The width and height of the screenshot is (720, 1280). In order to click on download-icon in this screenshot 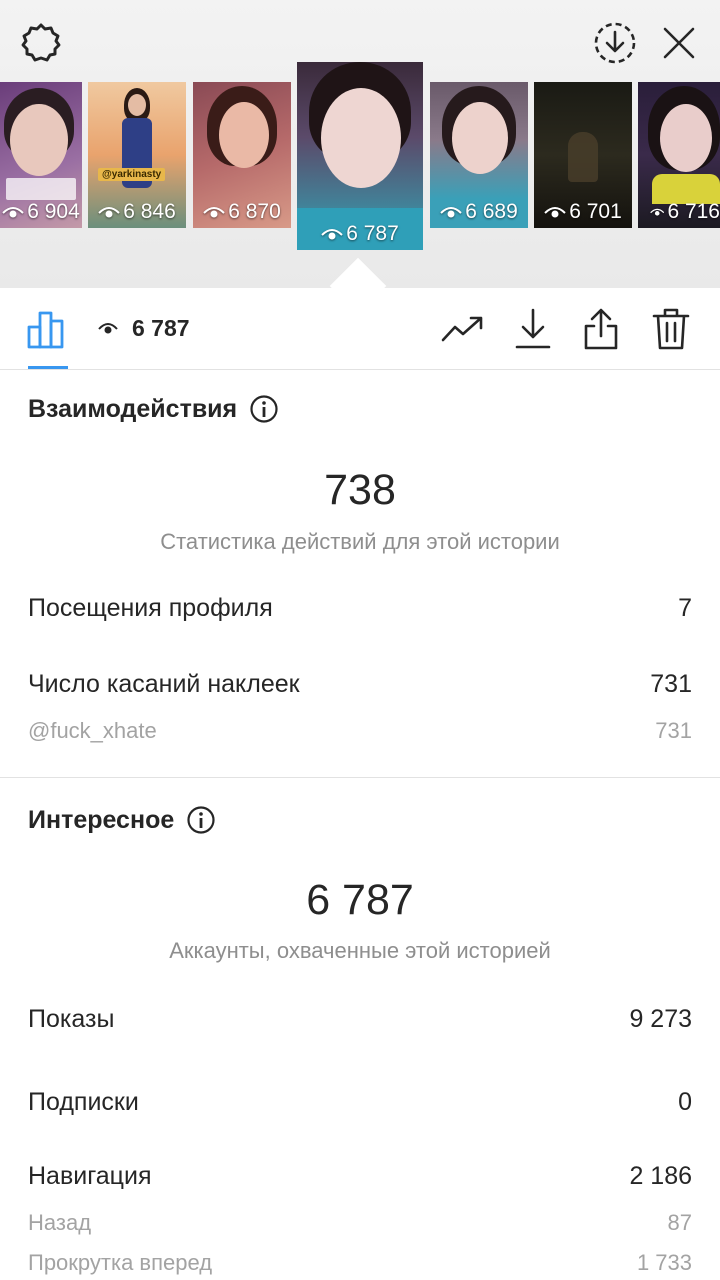, I will do `click(533, 328)`.